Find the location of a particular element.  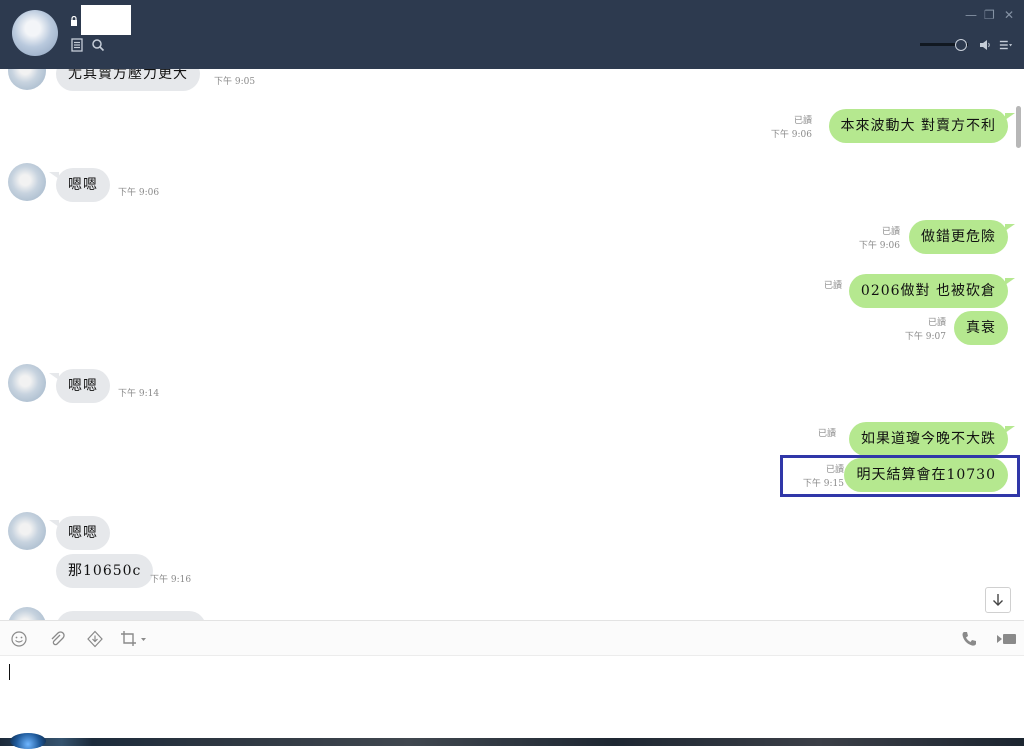

outgoing-message: 0206做對 也被砍倉 is located at coordinates (932, 291).